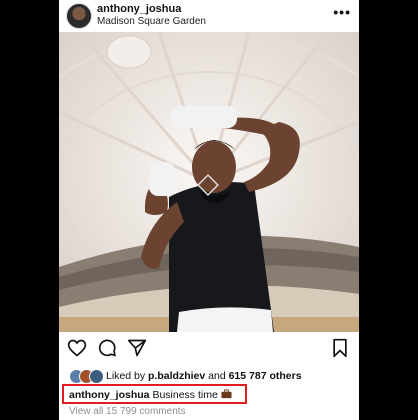  Describe the element at coordinates (154, 394) in the screenshot. I see `caption-highlight-box` at that location.